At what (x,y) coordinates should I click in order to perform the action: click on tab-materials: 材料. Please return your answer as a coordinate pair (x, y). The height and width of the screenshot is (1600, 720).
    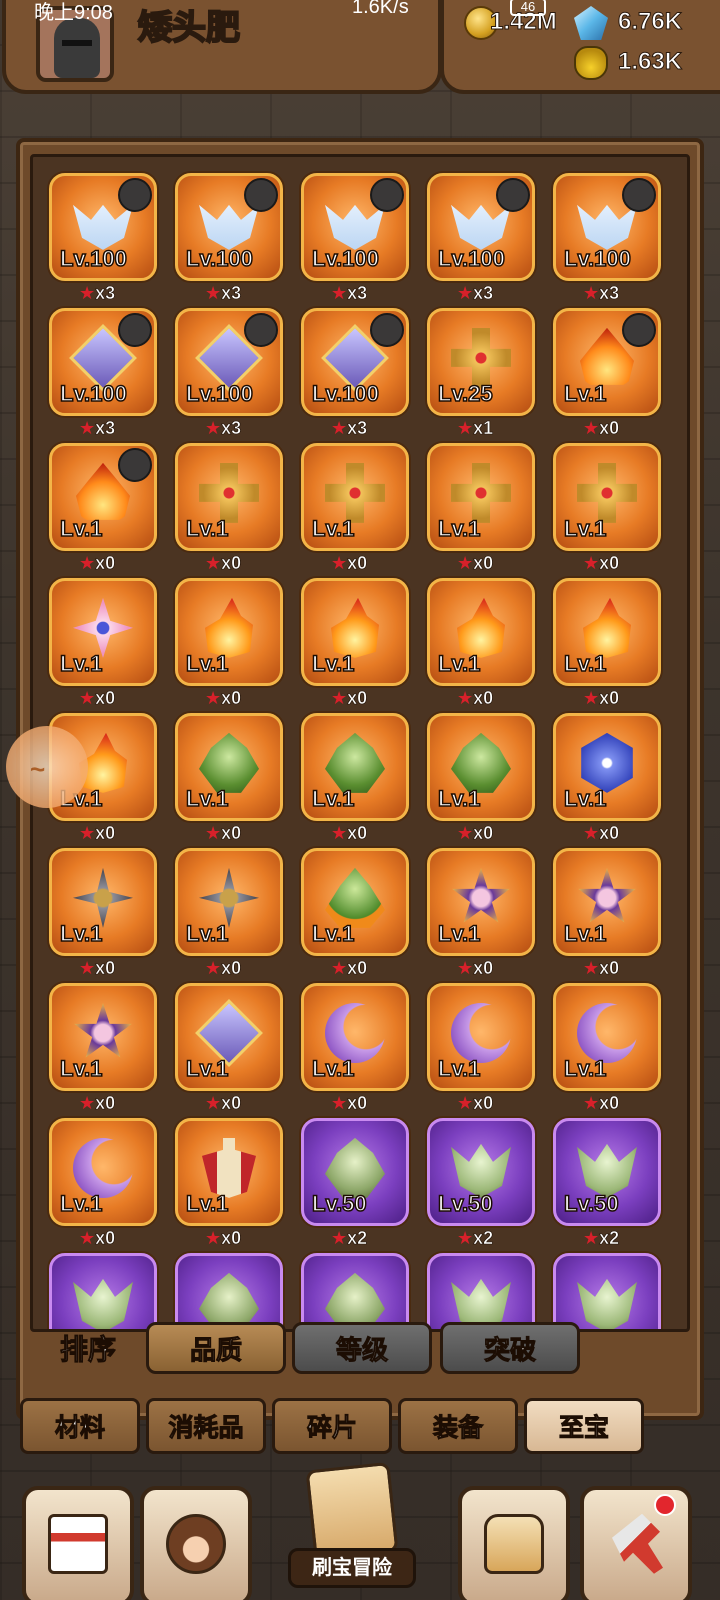
    Looking at the image, I should click on (80, 1426).